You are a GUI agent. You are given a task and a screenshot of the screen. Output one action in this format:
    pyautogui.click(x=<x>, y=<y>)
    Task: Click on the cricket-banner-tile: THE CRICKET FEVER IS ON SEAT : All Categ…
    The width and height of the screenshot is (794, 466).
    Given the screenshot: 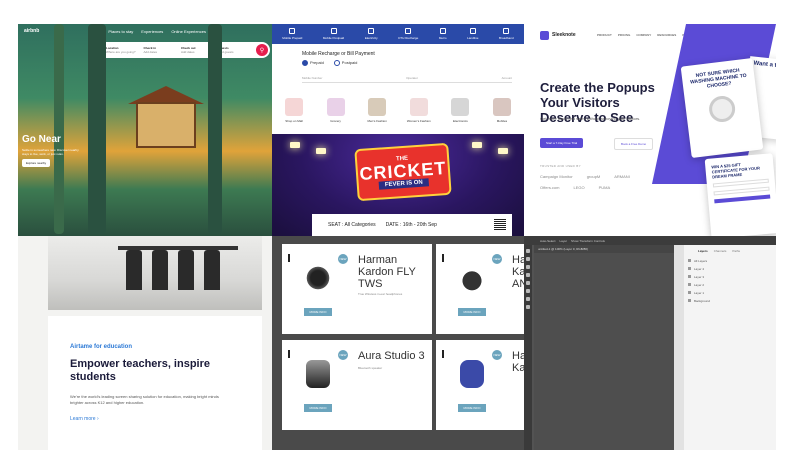 What is the action you would take?
    pyautogui.click(x=398, y=185)
    